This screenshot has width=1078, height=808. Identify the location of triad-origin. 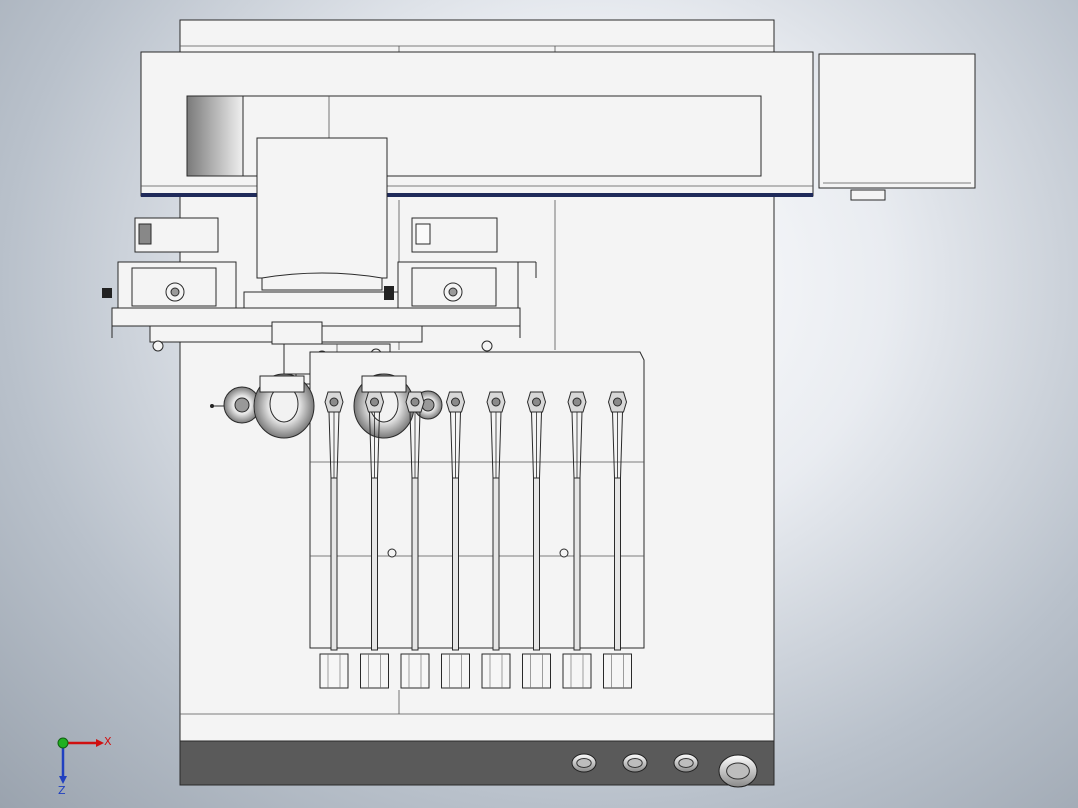
(63, 743).